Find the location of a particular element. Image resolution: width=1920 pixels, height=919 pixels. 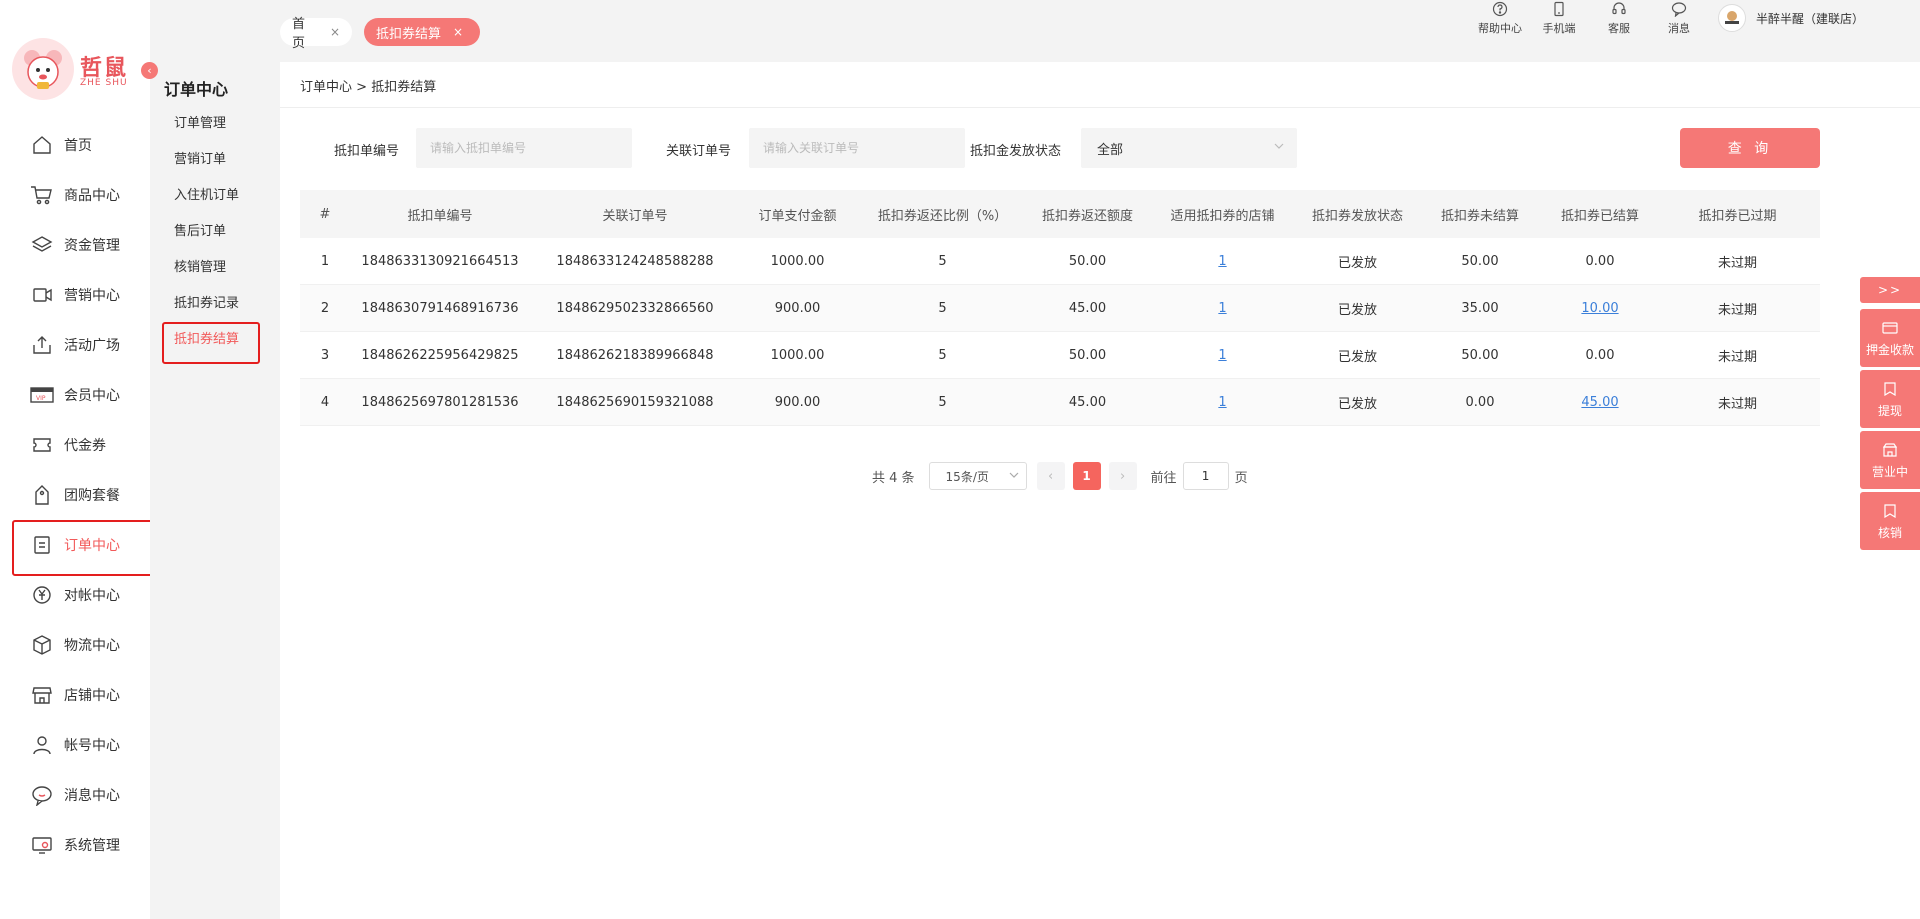

order-no-input is located at coordinates (857, 148).